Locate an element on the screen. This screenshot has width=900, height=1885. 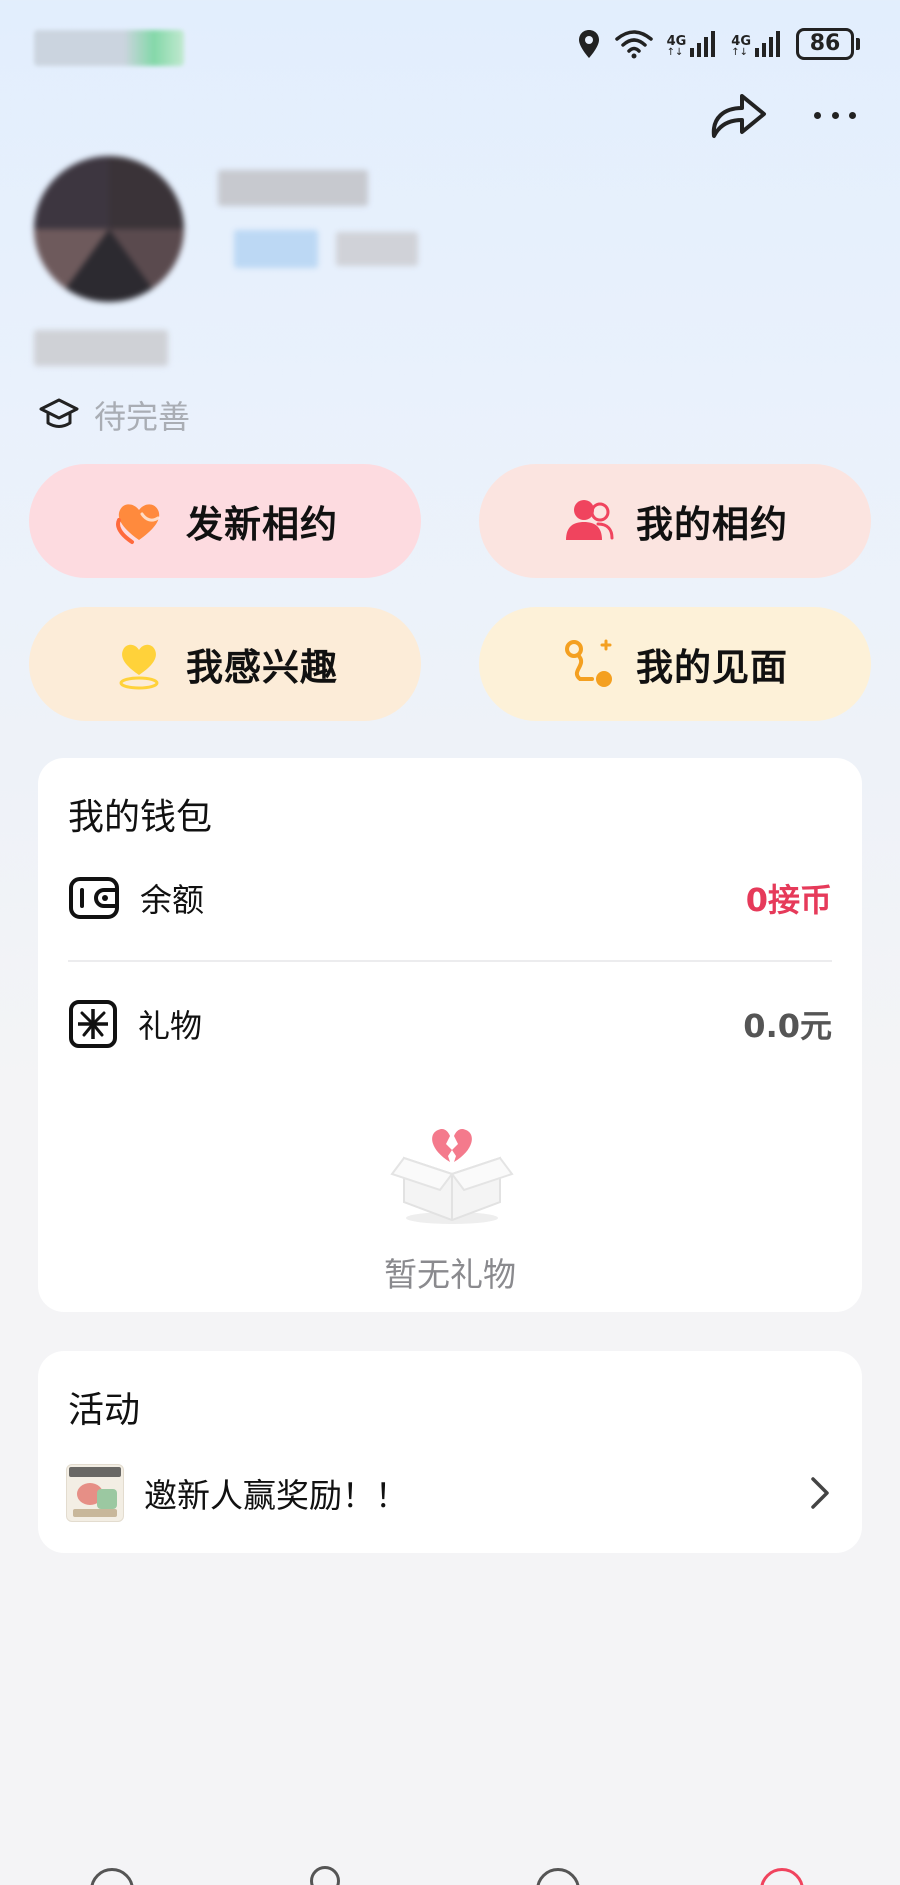
battery-icon: 86 is located at coordinates (828, 44).